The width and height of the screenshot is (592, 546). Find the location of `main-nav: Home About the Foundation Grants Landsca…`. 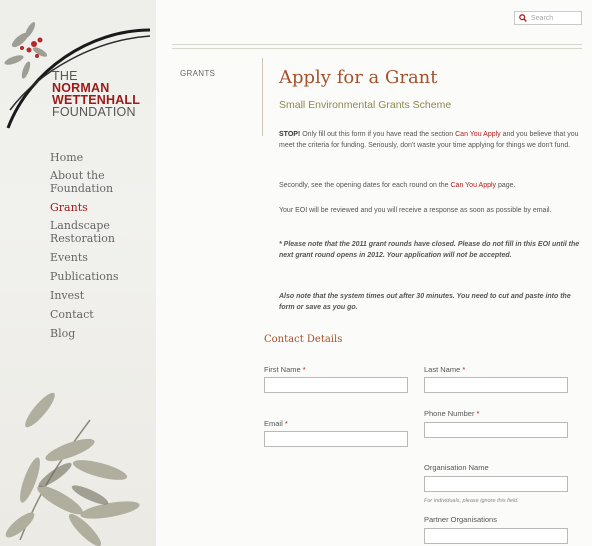

main-nav: Home About the Foundation Grants Landsca… is located at coordinates (84, 248).